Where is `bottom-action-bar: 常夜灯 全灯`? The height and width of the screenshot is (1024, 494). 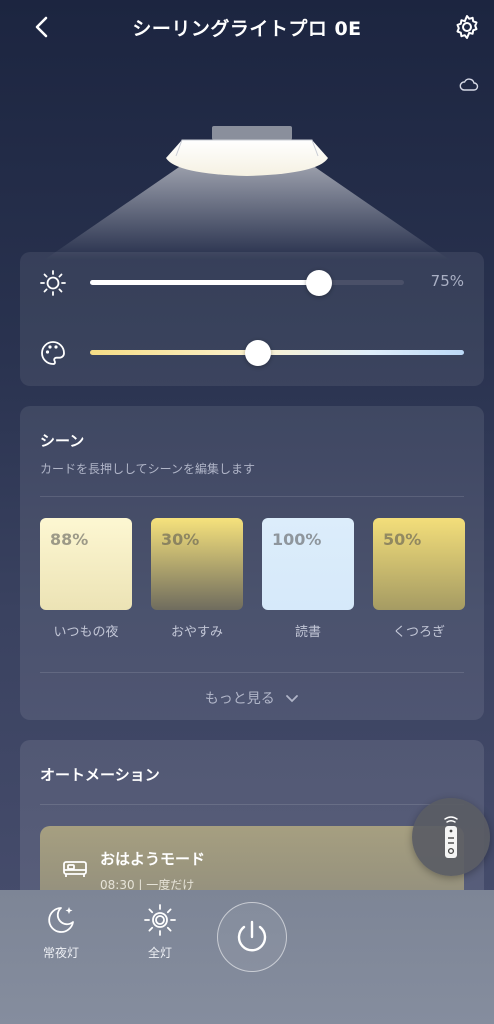 bottom-action-bar: 常夜灯 全灯 is located at coordinates (247, 957).